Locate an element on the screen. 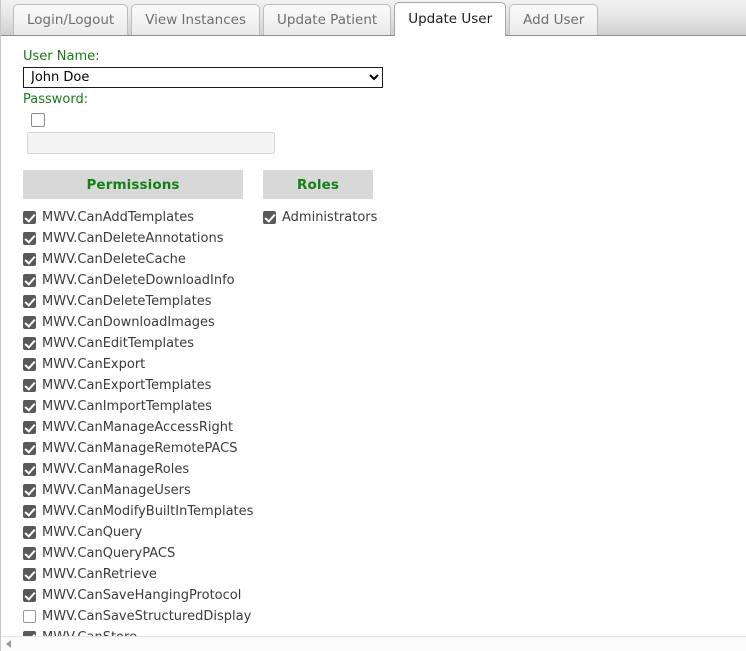 Image resolution: width=746 pixels, height=651 pixels. user-name-select: John Doe is located at coordinates (203, 77).